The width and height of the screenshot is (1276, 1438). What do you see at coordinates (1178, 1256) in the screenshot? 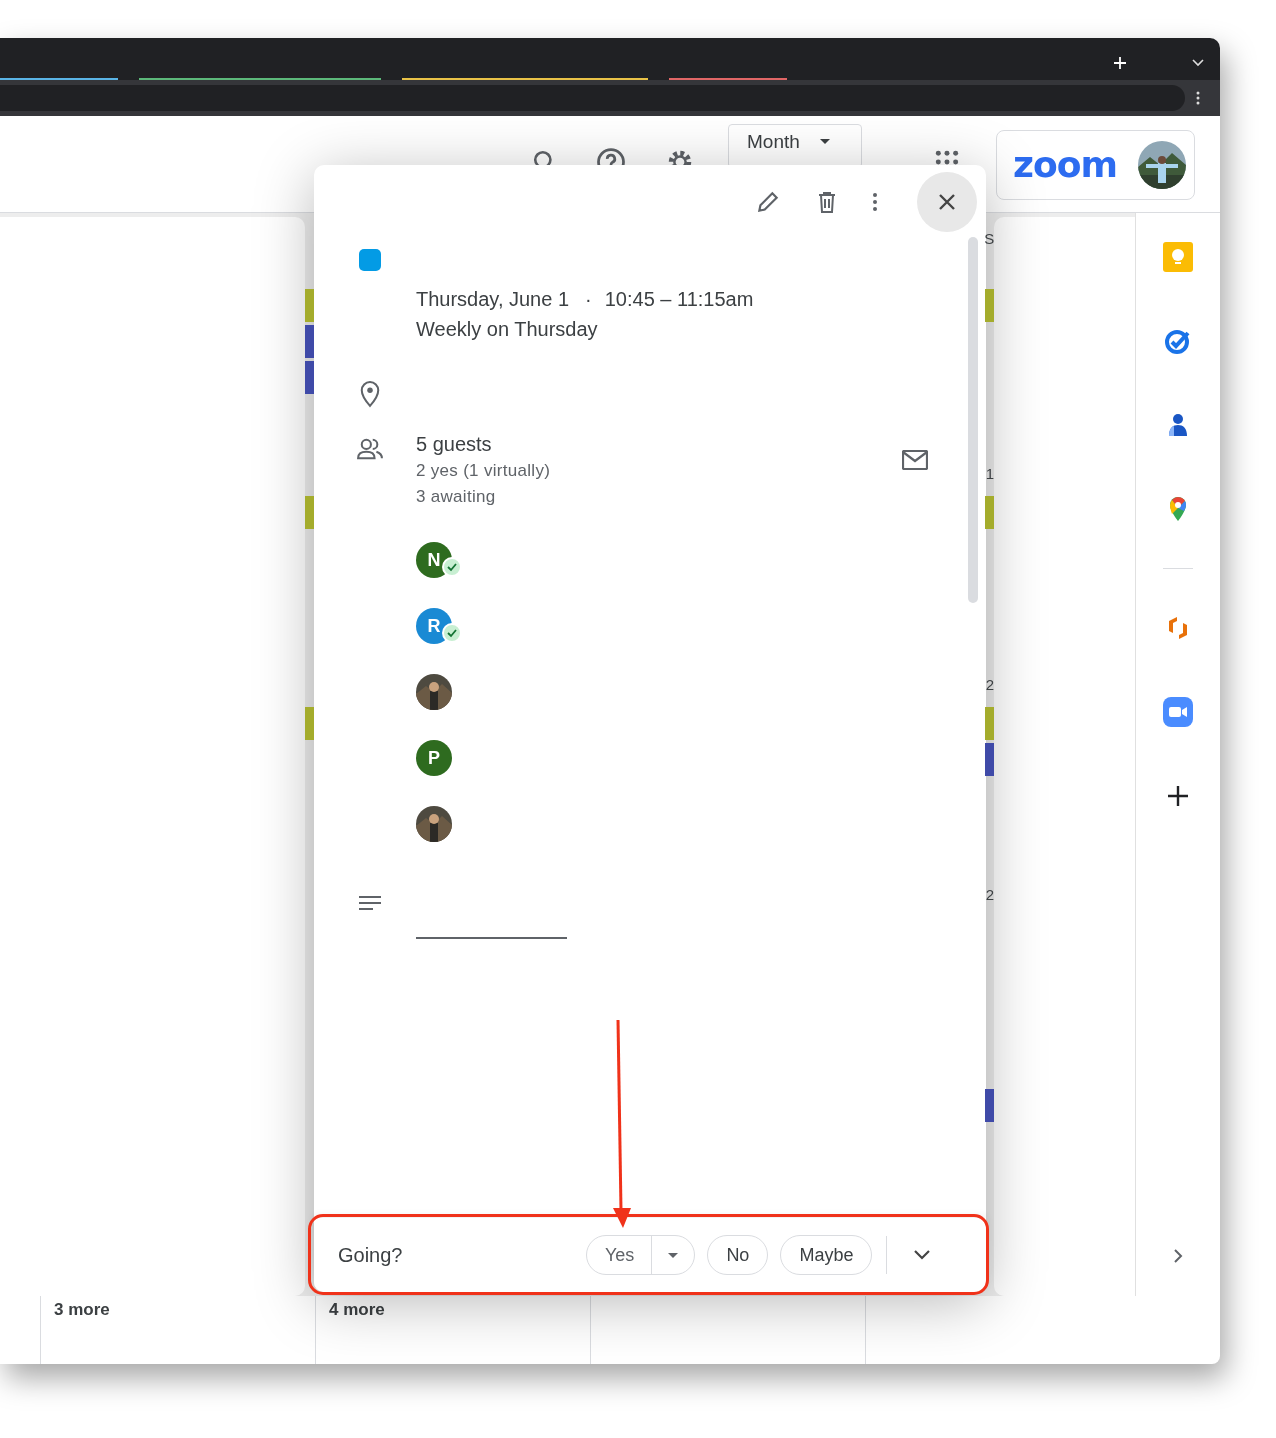
I see `chevron-right-icon` at bounding box center [1178, 1256].